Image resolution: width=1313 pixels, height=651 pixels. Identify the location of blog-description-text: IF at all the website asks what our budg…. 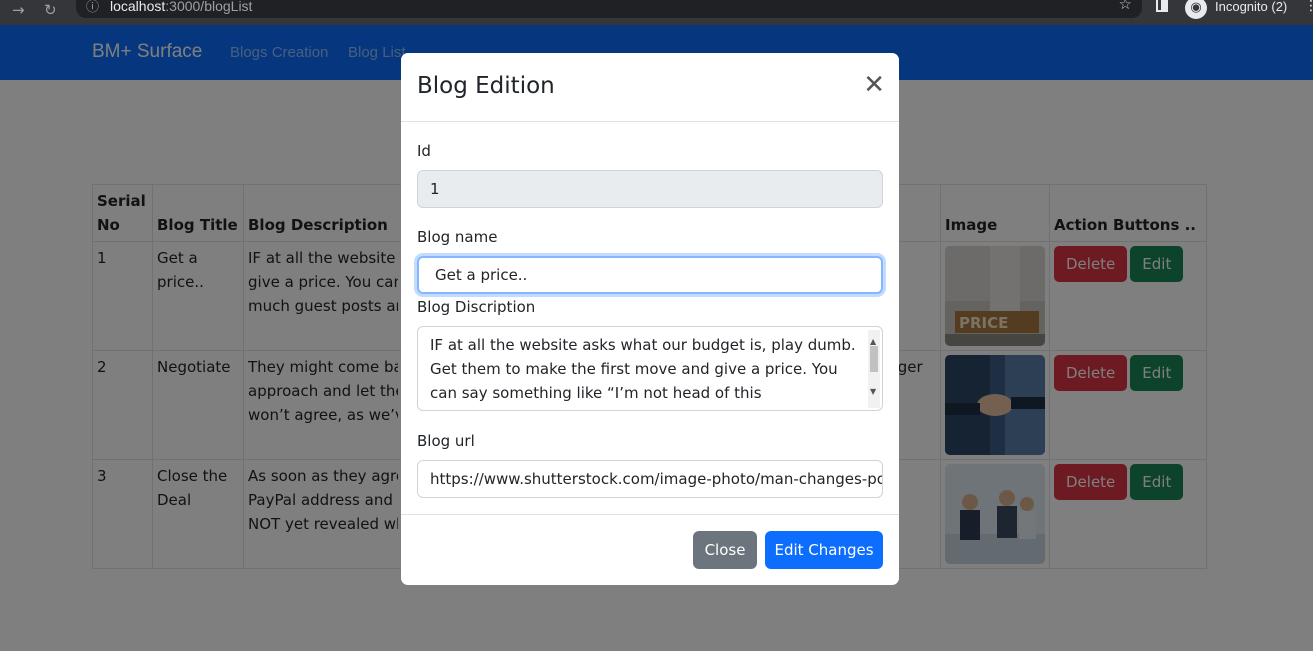
(643, 373).